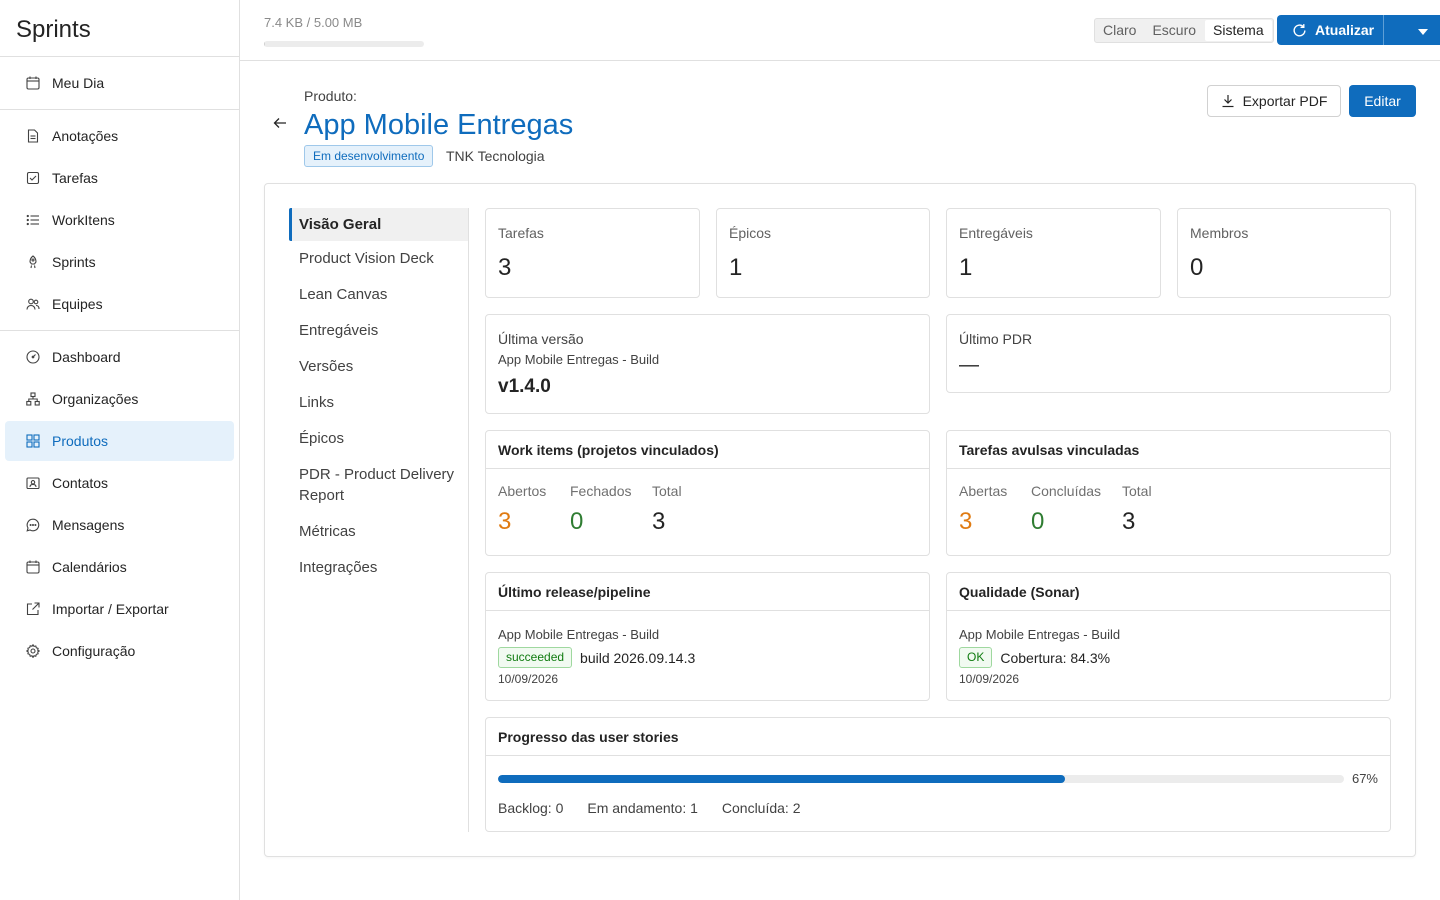 The height and width of the screenshot is (900, 1440). Describe the element at coordinates (1168, 353) in the screenshot. I see `last-pdr-card: Último PDR —` at that location.